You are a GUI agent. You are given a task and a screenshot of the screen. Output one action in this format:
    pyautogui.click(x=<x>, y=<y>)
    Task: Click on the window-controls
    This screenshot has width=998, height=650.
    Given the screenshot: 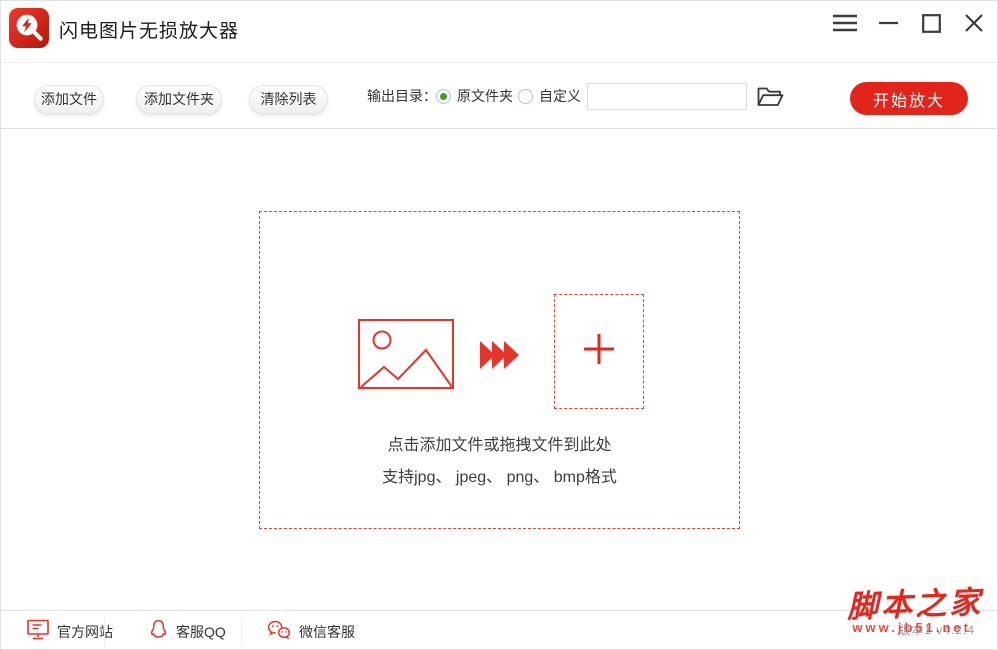 What is the action you would take?
    pyautogui.click(x=909, y=23)
    